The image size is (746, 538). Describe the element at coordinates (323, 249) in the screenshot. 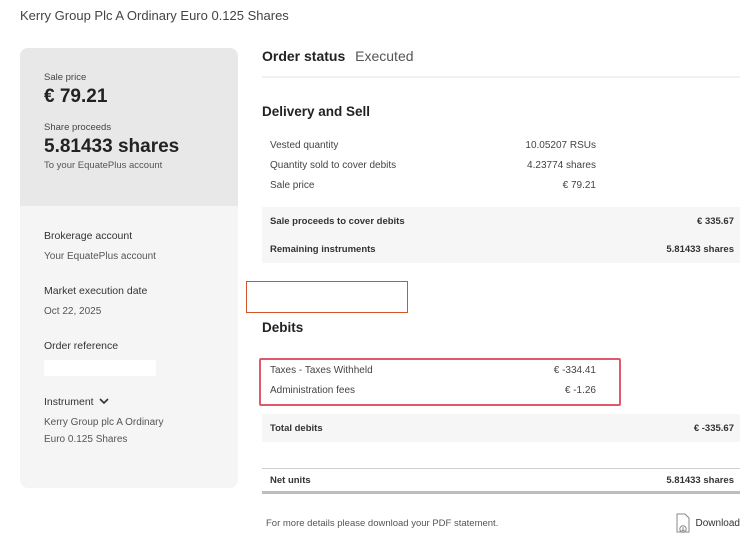

I see `remaining-label: Remaining instruments` at that location.